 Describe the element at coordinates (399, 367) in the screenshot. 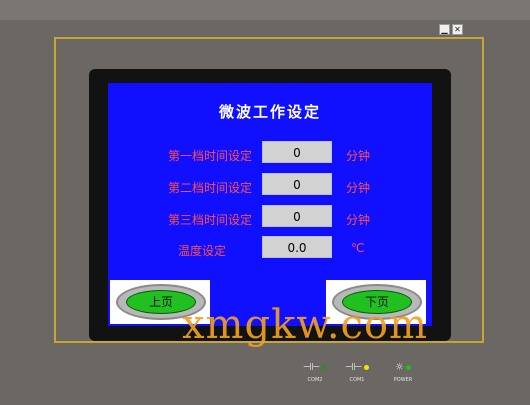

I see `sun-icon: ☼` at that location.